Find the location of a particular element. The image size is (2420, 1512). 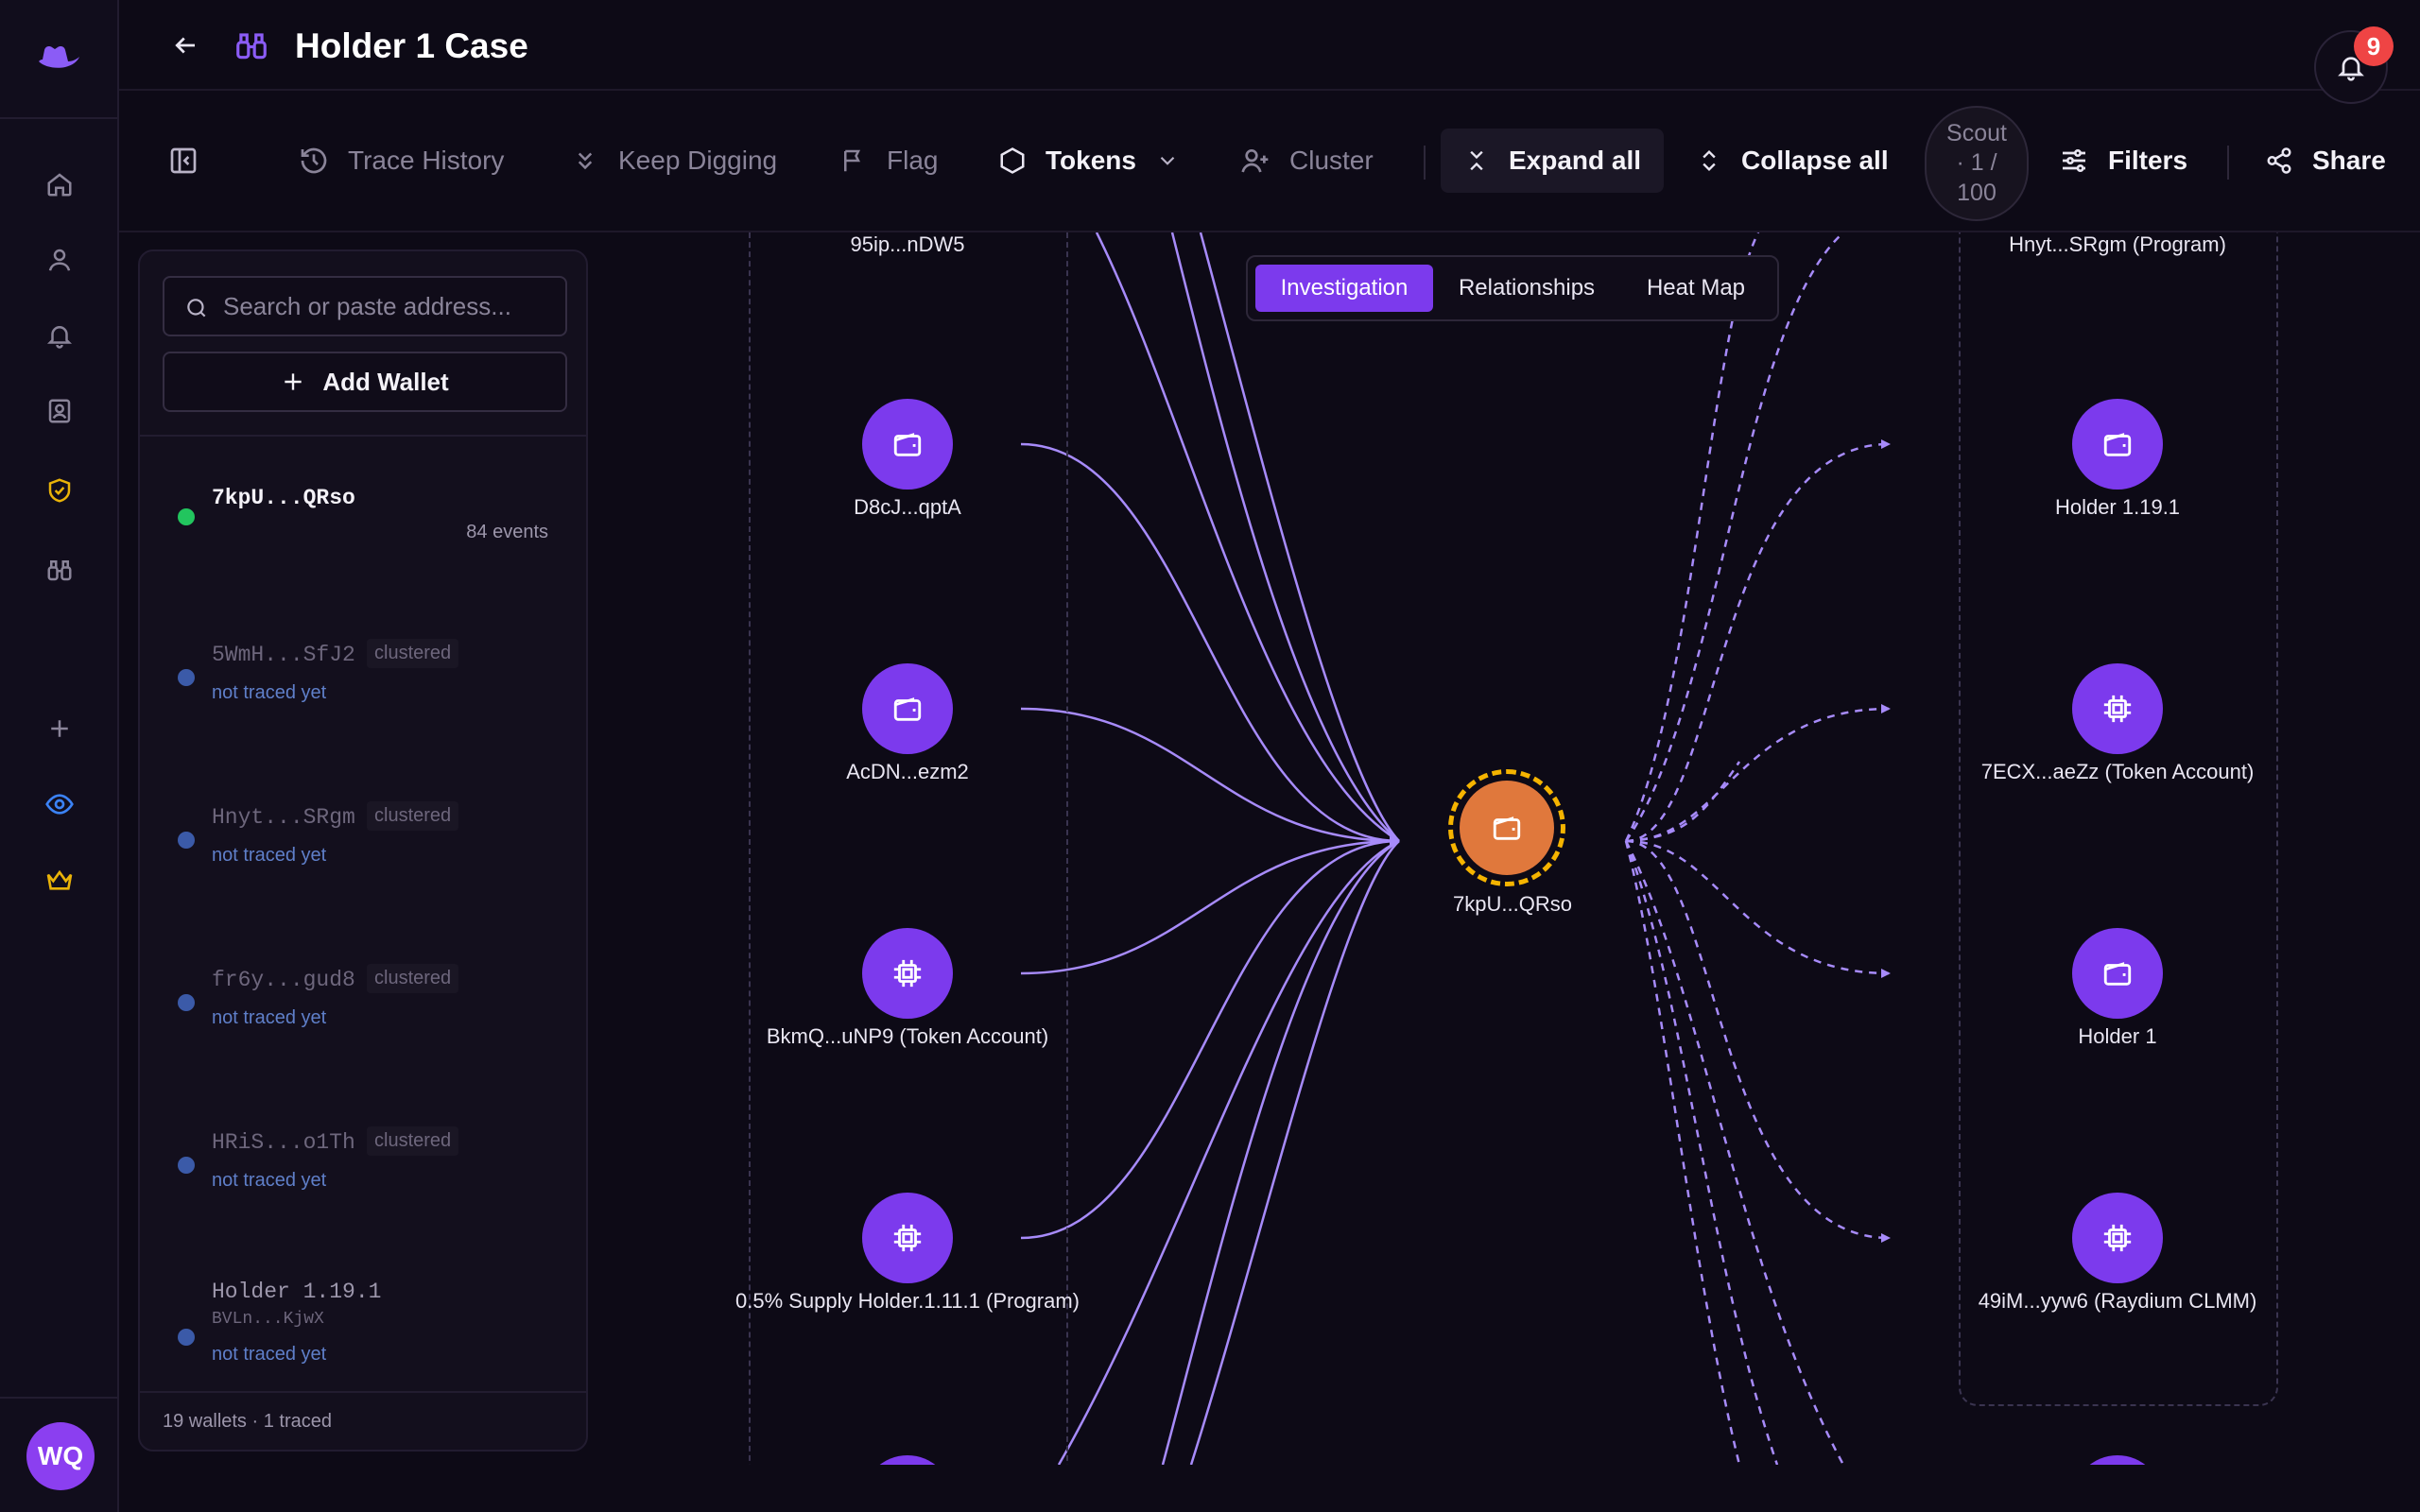

user-avatar: WQ is located at coordinates (60, 1456).